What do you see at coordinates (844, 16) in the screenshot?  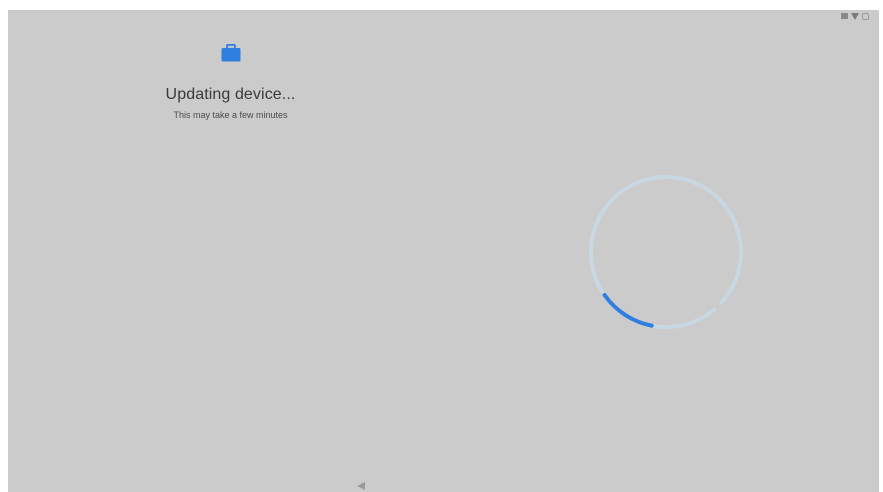 I see `battery-icon` at bounding box center [844, 16].